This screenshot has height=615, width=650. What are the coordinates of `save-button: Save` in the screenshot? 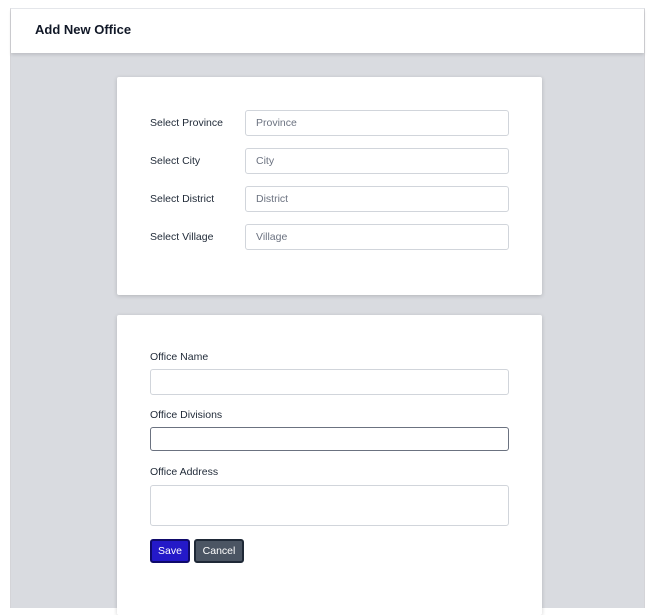 It's located at (170, 551).